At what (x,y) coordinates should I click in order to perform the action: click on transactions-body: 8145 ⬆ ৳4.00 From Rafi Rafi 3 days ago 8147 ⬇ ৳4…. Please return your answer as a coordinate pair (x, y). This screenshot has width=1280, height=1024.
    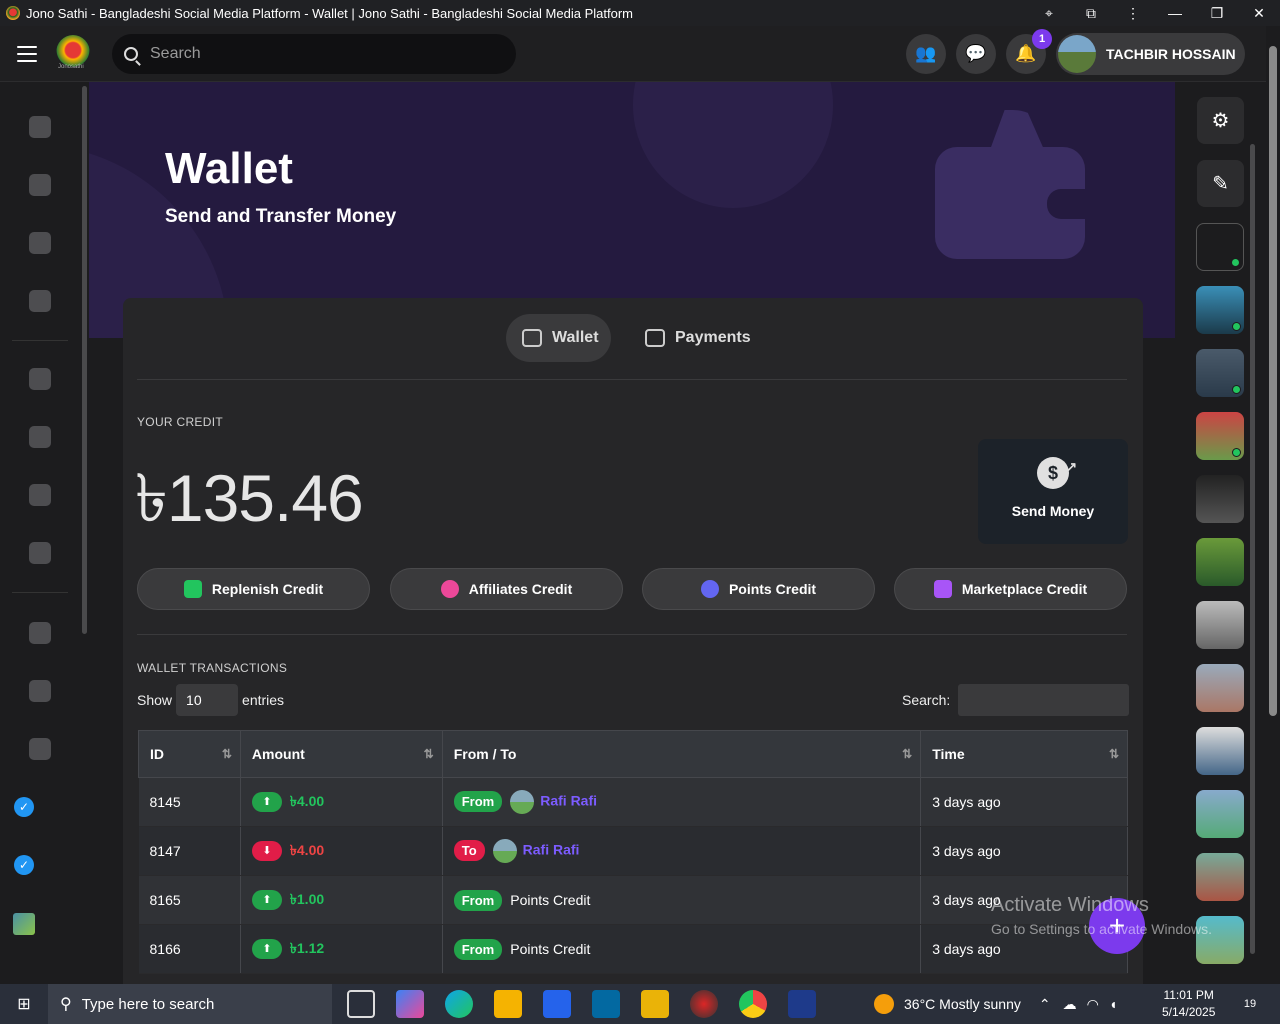
    Looking at the image, I should click on (633, 875).